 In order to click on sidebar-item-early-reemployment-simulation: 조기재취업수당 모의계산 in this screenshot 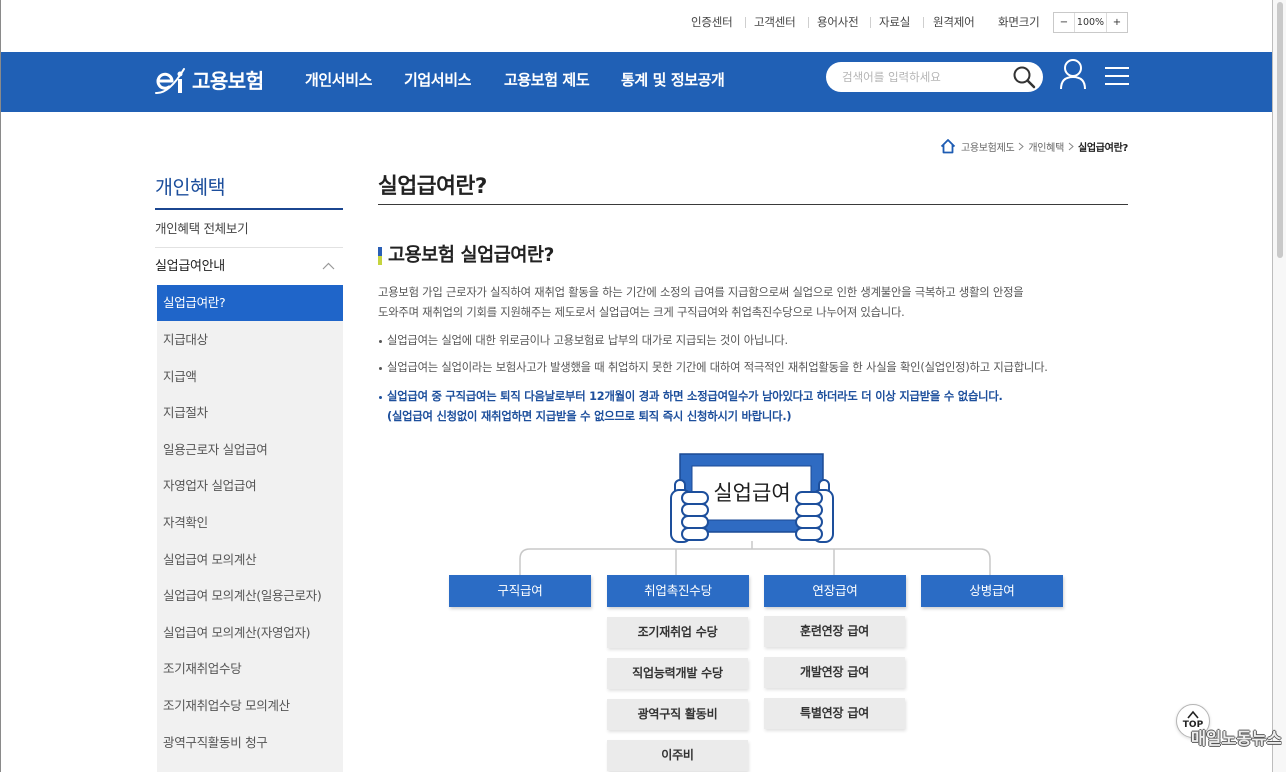, I will do `click(250, 706)`.